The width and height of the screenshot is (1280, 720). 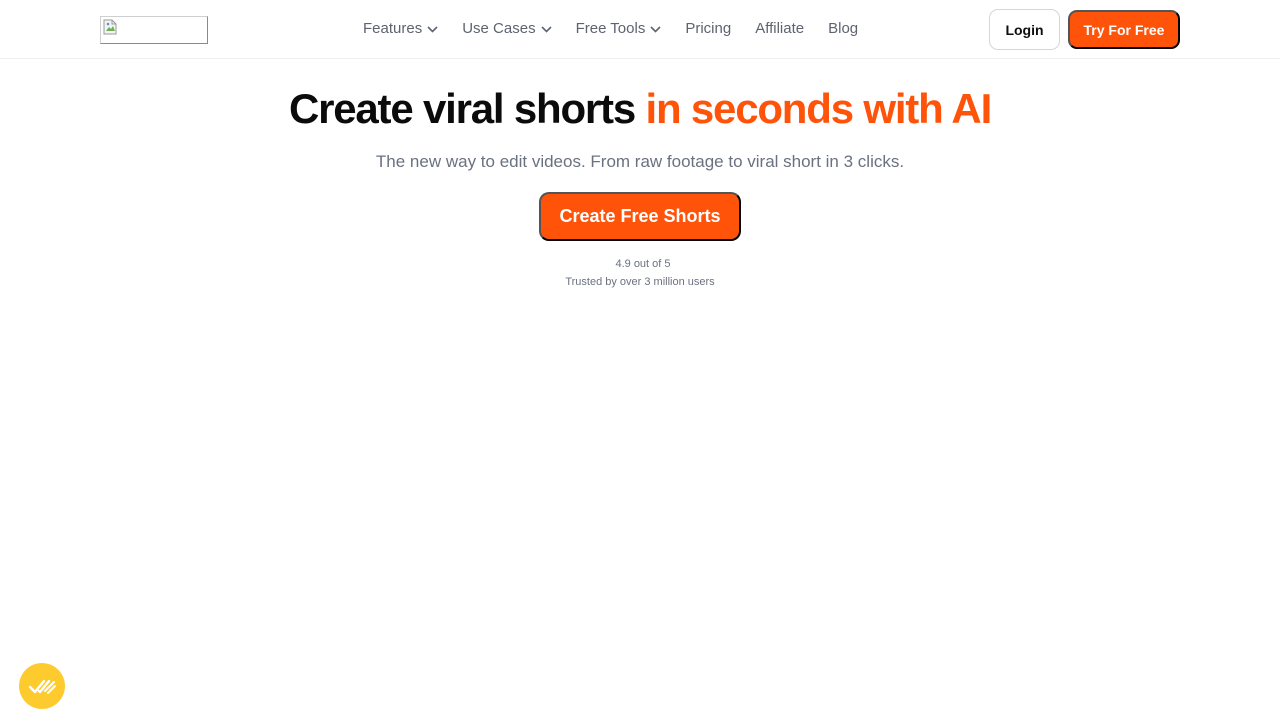 What do you see at coordinates (640, 282) in the screenshot?
I see `trust-text: Trusted by over 3 million users` at bounding box center [640, 282].